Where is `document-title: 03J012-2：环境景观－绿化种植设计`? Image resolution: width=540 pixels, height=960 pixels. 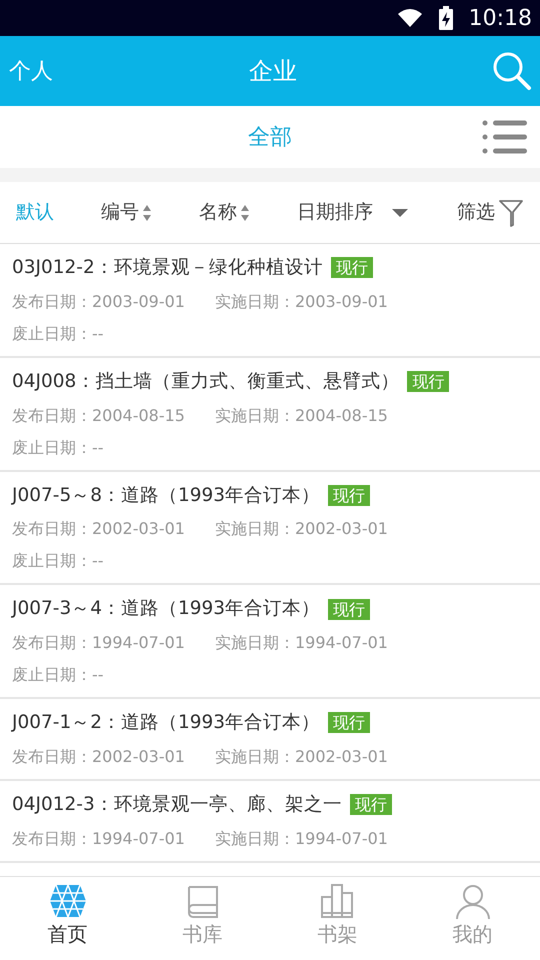 document-title: 03J012-2：环境景观－绿化种植设计 is located at coordinates (167, 268).